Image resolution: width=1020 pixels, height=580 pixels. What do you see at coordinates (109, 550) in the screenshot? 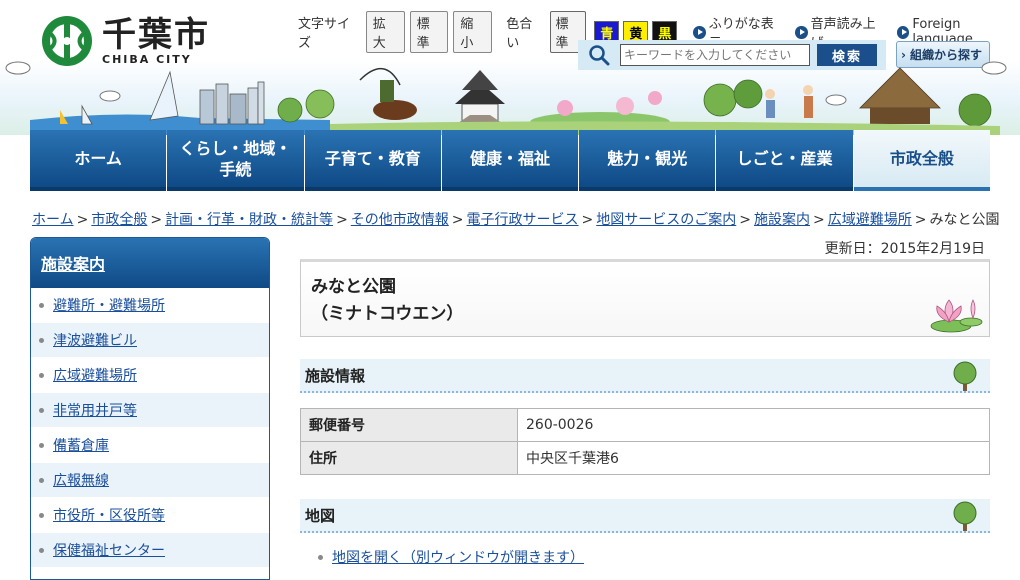
I see `sidebar-item-label: 保健福祉センター` at bounding box center [109, 550].